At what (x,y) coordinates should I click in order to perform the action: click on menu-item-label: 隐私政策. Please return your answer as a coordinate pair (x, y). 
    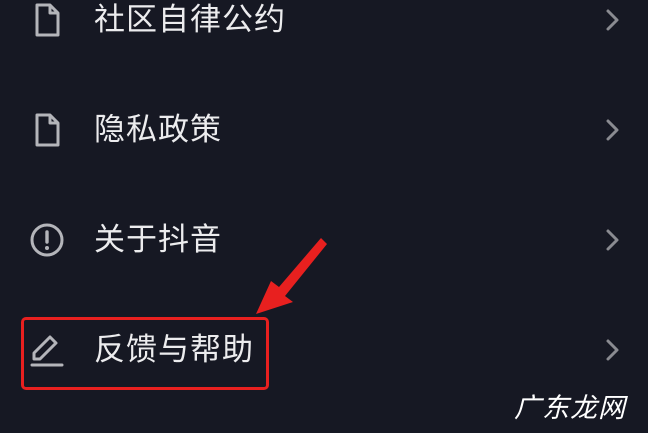
    Looking at the image, I should click on (158, 130).